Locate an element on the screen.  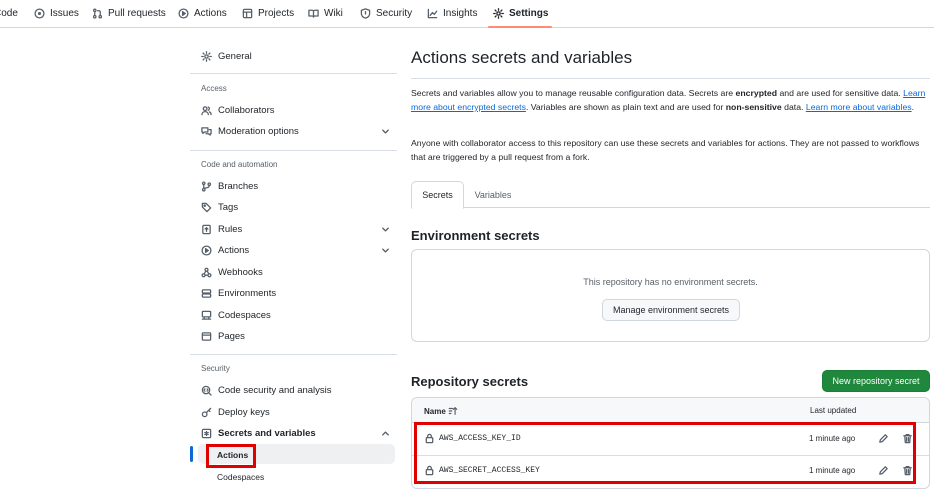
tab-wiki-label: Wiki is located at coordinates (333, 13).